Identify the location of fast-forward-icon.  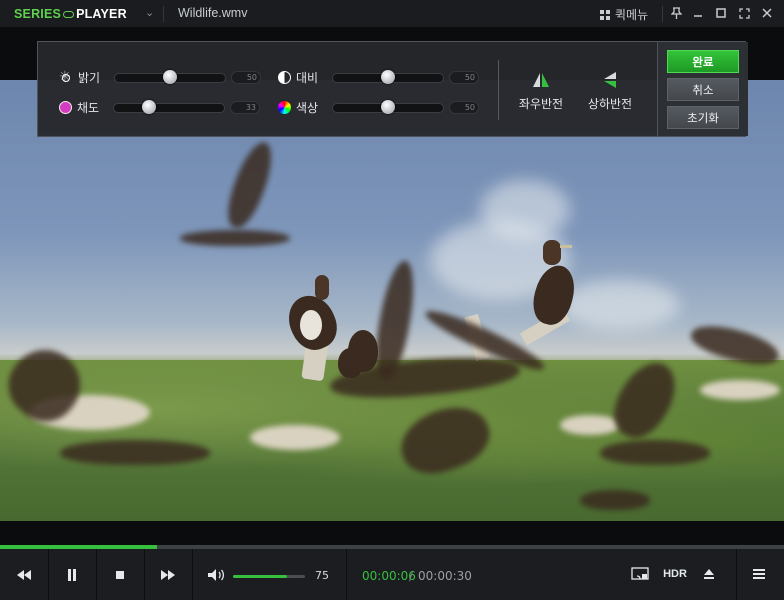
(168, 574).